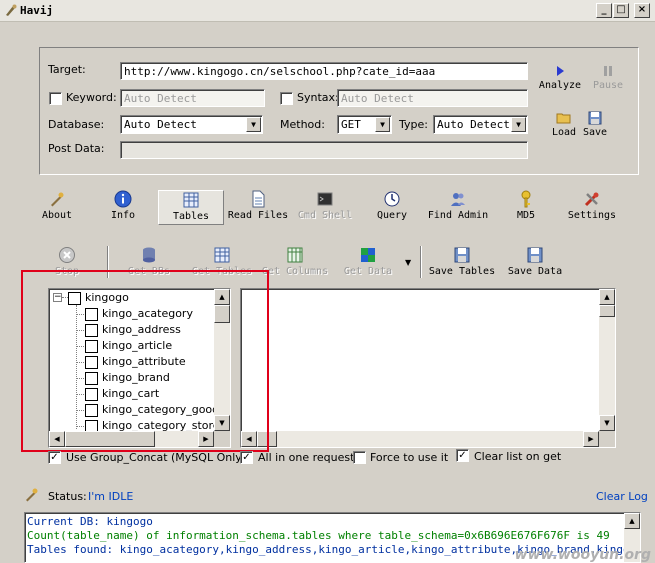 The height and width of the screenshot is (563, 655). What do you see at coordinates (111, 496) in the screenshot?
I see `status-value: I'm IDLE` at bounding box center [111, 496].